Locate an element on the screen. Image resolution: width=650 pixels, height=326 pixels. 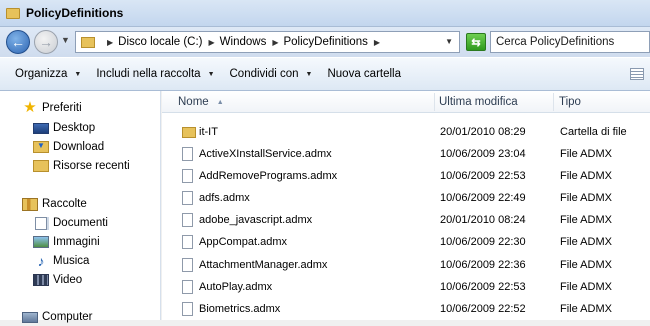
window-title: PolicyDefinitions is located at coordinates (75, 13).